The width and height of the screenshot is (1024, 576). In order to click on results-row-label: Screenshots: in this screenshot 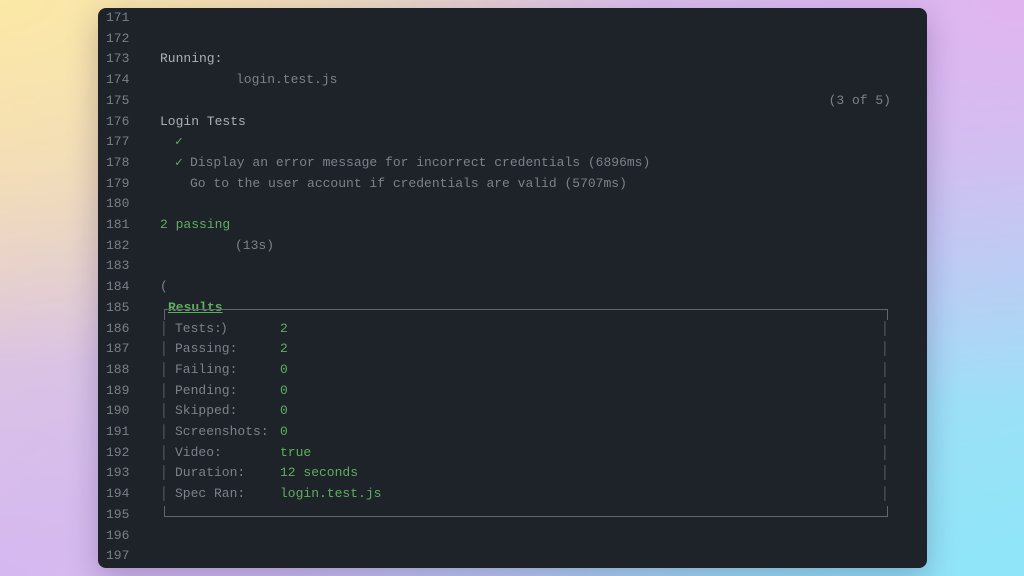, I will do `click(222, 431)`.